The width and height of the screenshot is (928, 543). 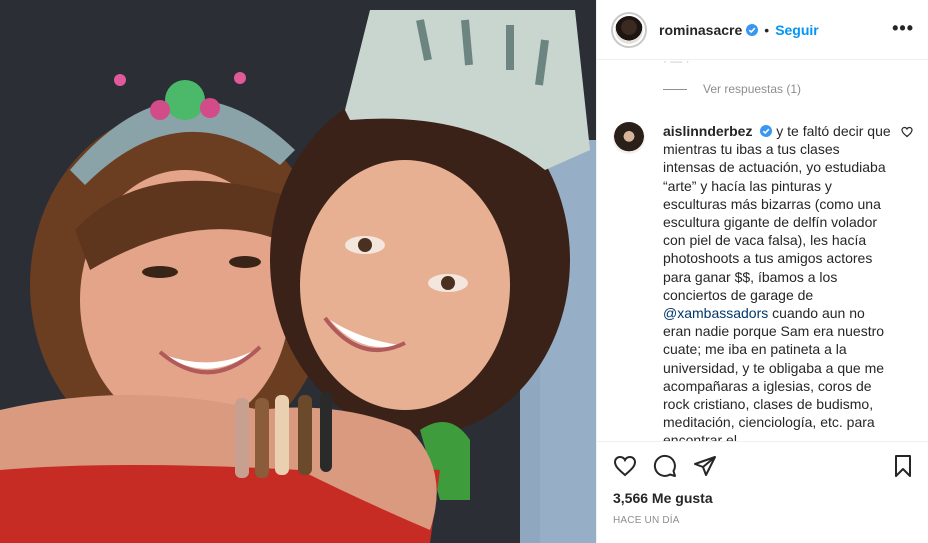 What do you see at coordinates (675, 89) in the screenshot?
I see `replies-line-icon` at bounding box center [675, 89].